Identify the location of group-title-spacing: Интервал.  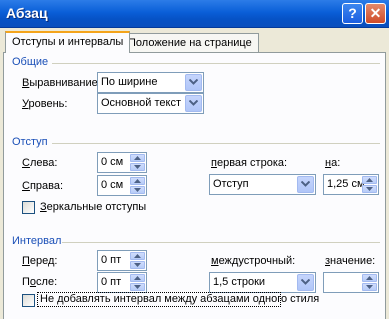
(37, 241).